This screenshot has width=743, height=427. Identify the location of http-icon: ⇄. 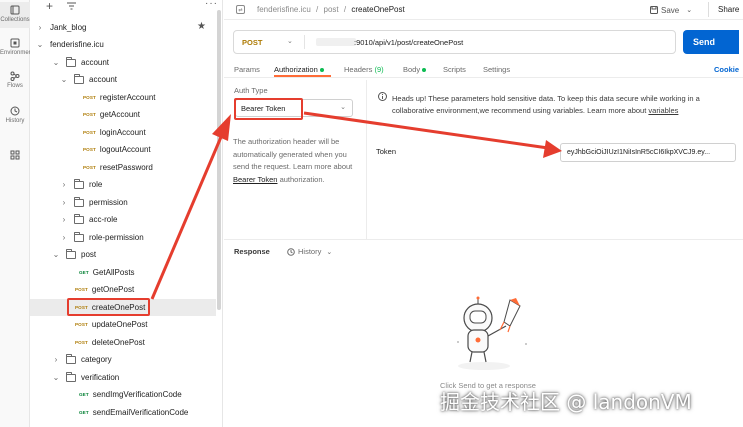
(240, 9).